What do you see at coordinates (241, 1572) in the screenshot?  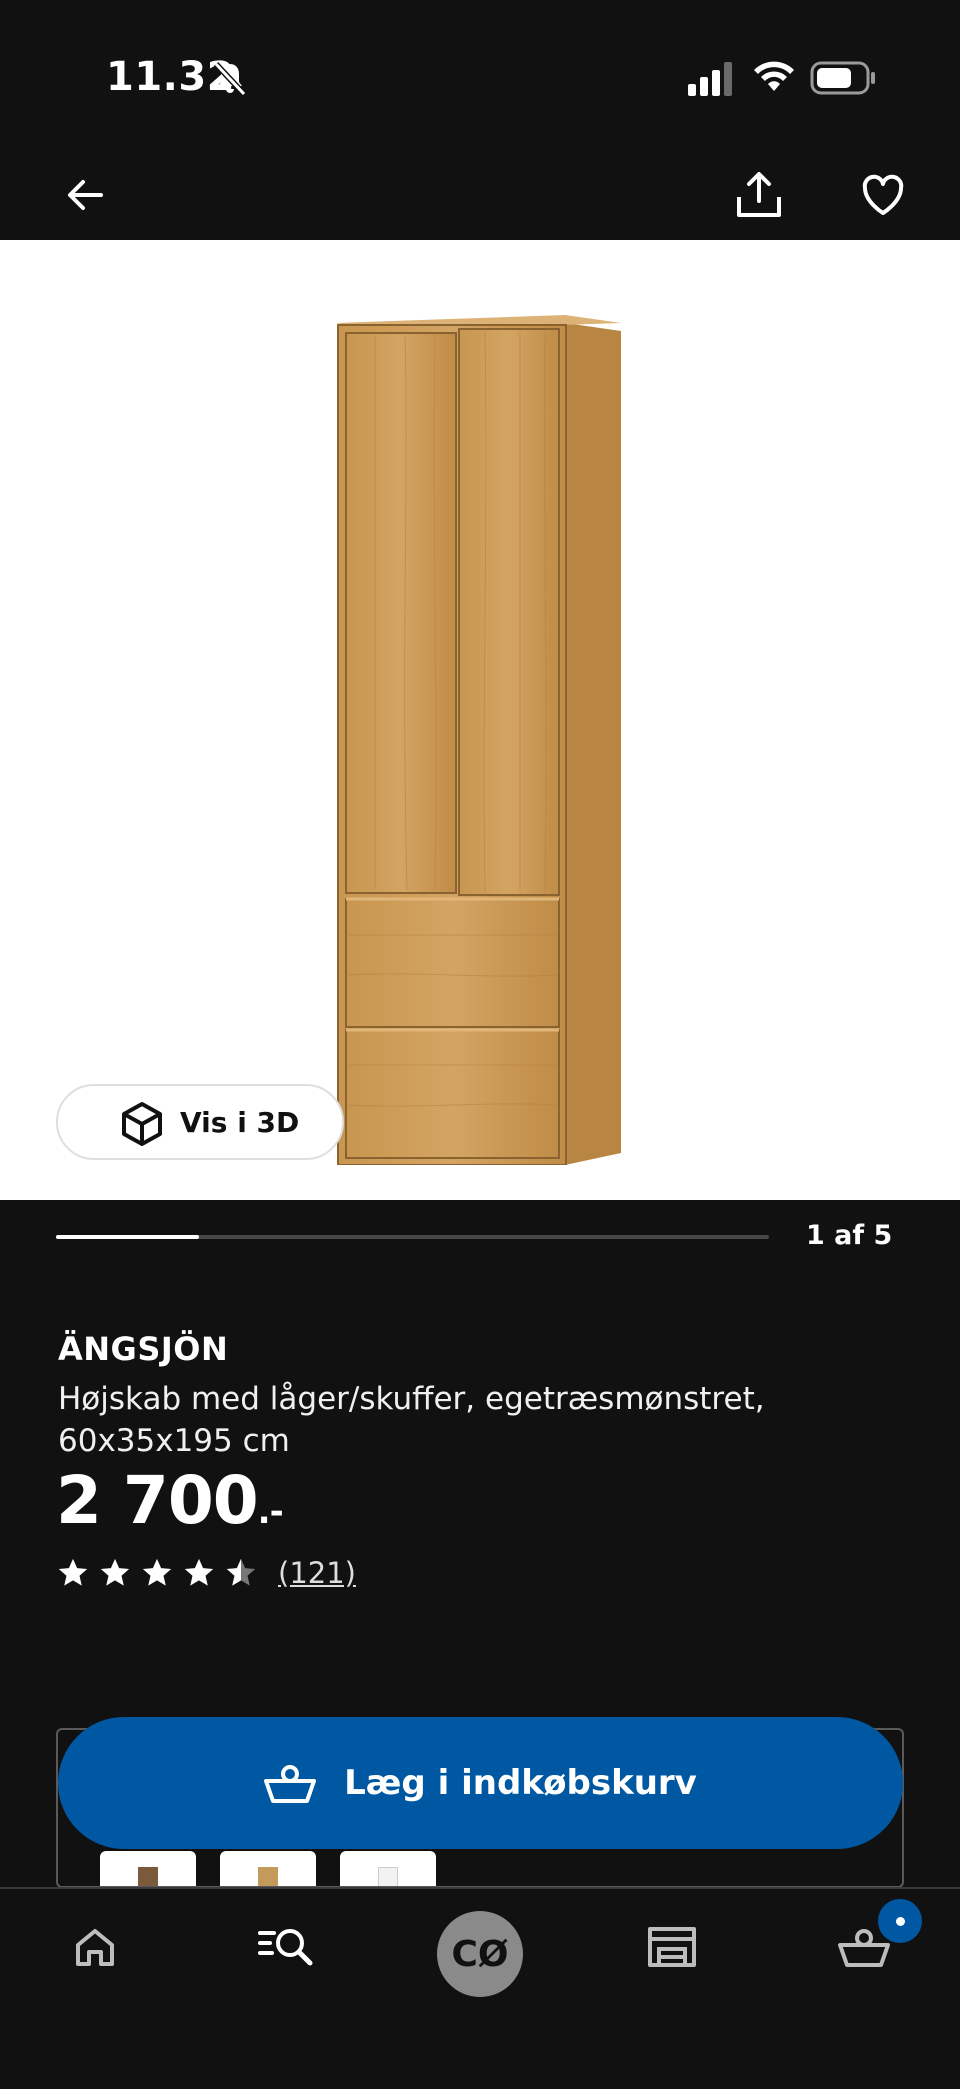 I see `star-half-icon` at bounding box center [241, 1572].